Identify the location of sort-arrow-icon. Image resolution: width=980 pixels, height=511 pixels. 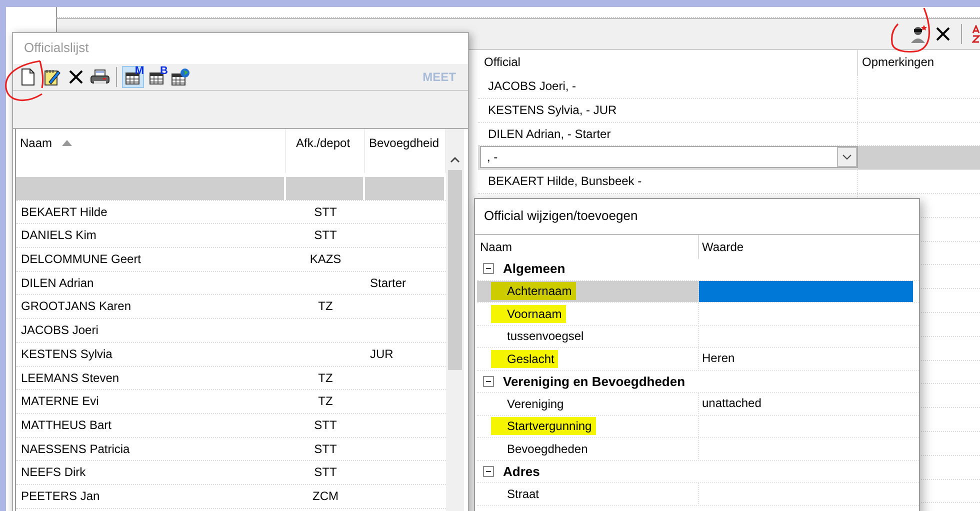
(67, 143).